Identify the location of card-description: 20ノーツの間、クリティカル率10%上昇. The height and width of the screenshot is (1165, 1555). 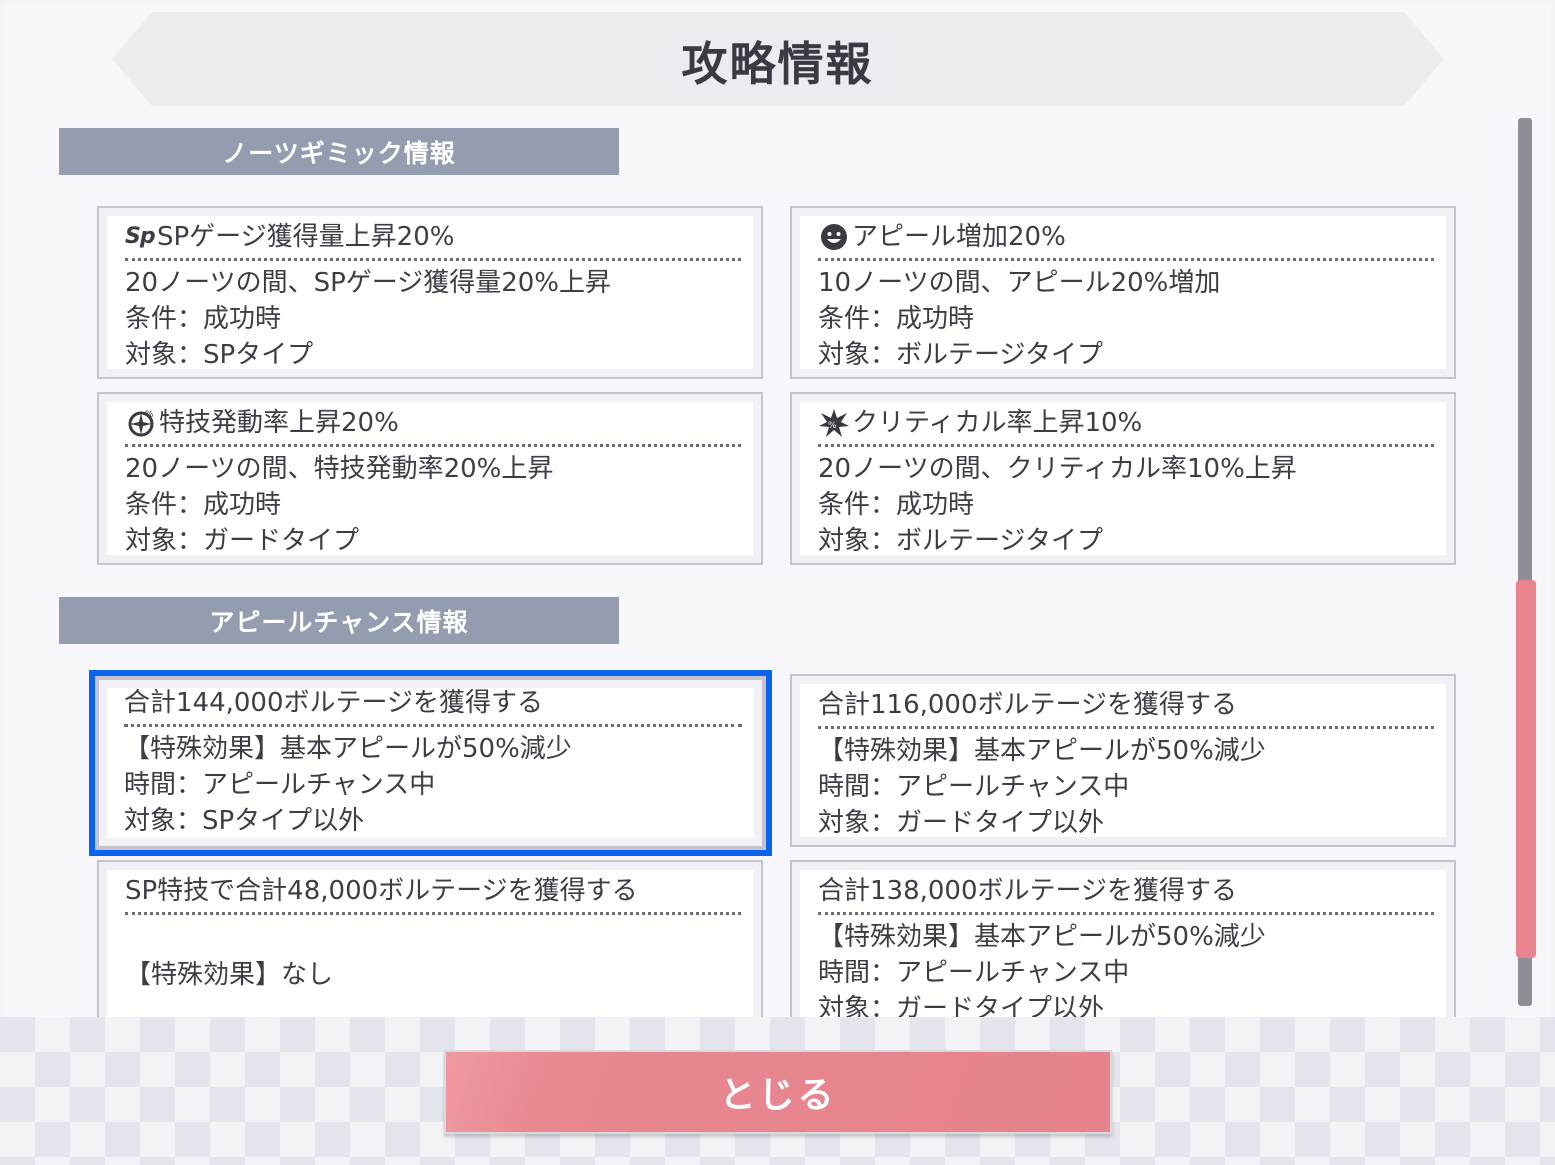
(1057, 469).